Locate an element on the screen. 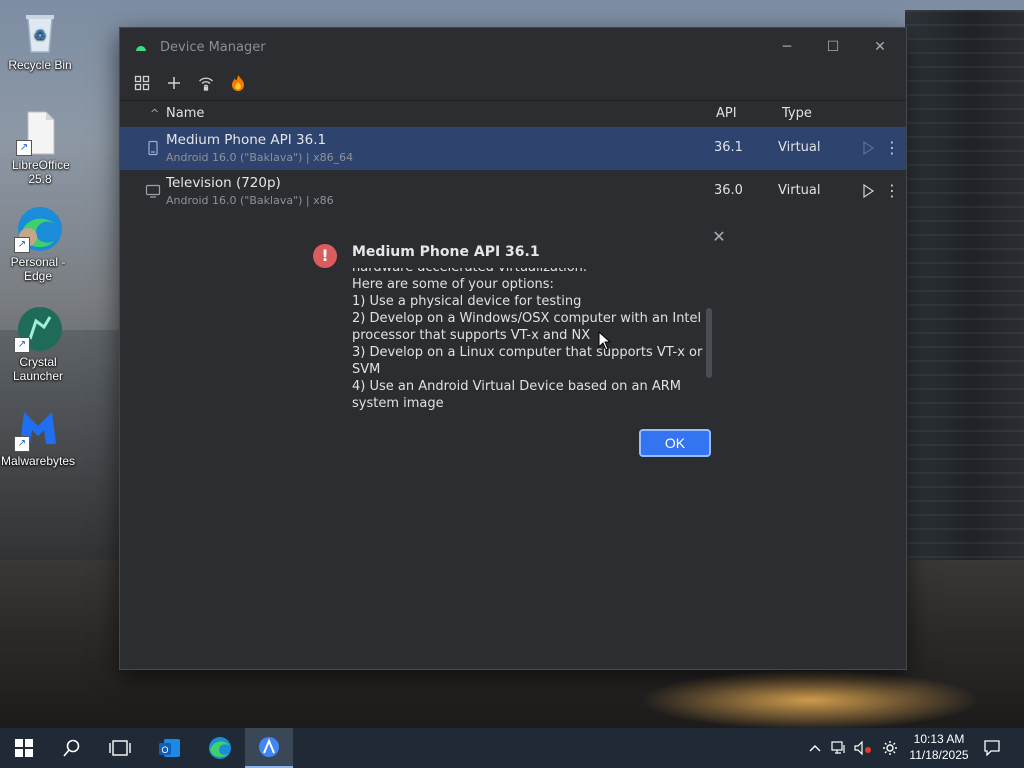 The height and width of the screenshot is (768, 1024). taskbar-outlook: O is located at coordinates (170, 748).